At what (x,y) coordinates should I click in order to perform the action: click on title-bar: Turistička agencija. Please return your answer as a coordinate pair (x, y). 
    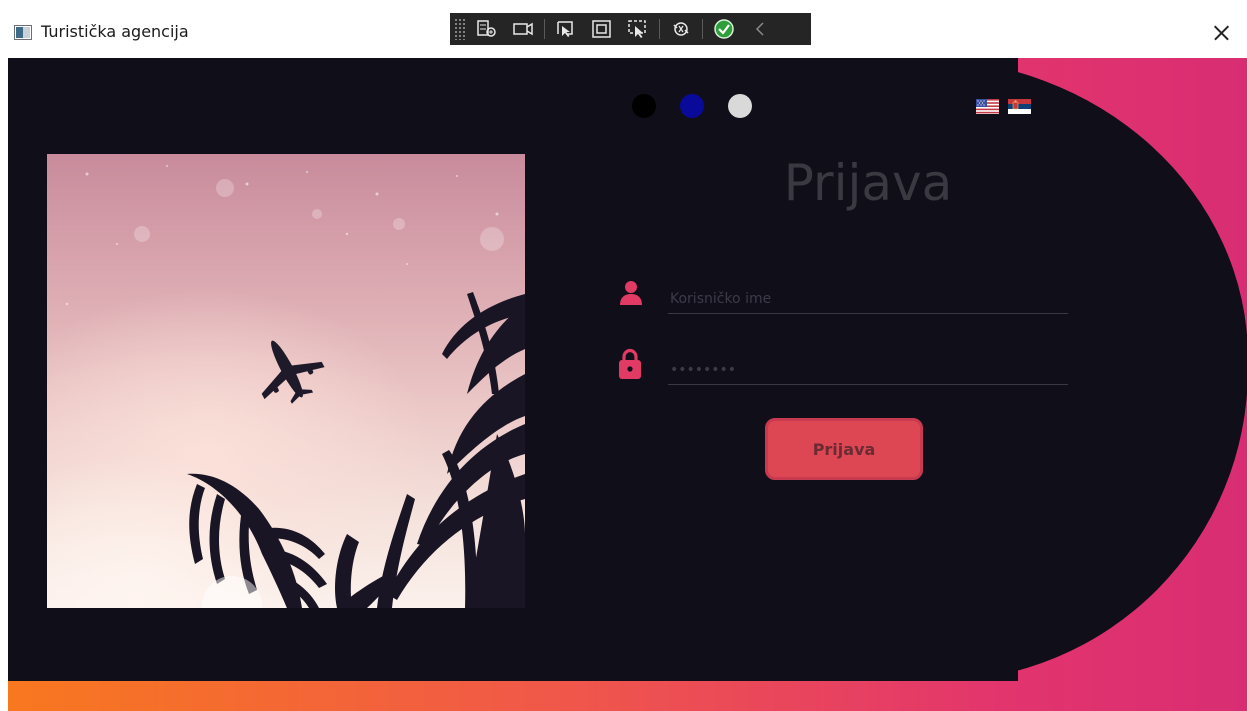
    Looking at the image, I should click on (623, 29).